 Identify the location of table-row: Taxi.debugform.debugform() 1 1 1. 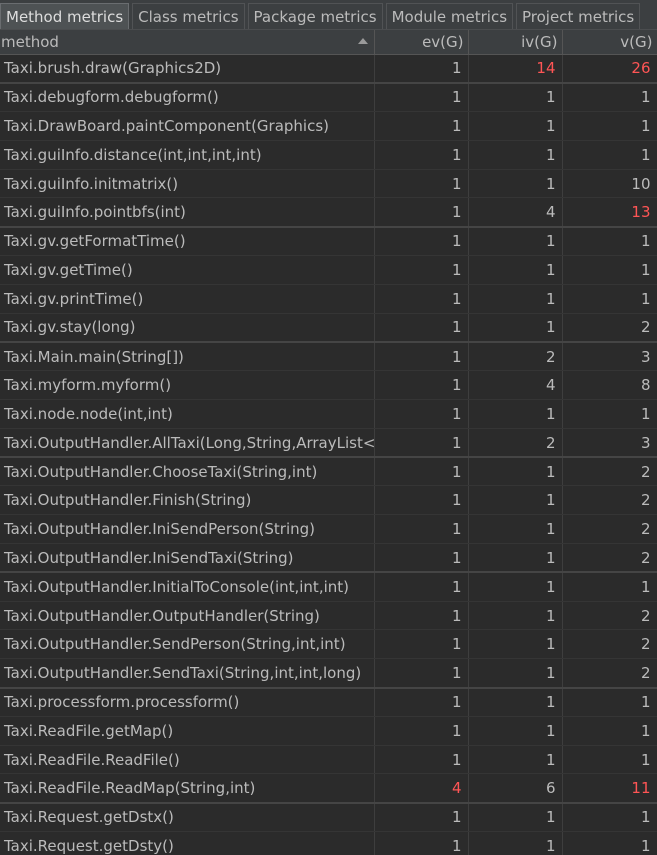
(328, 97).